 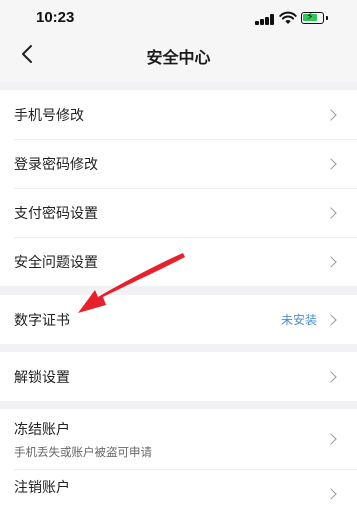 I want to click on row-login-password: 登录密码修改, so click(x=178, y=163).